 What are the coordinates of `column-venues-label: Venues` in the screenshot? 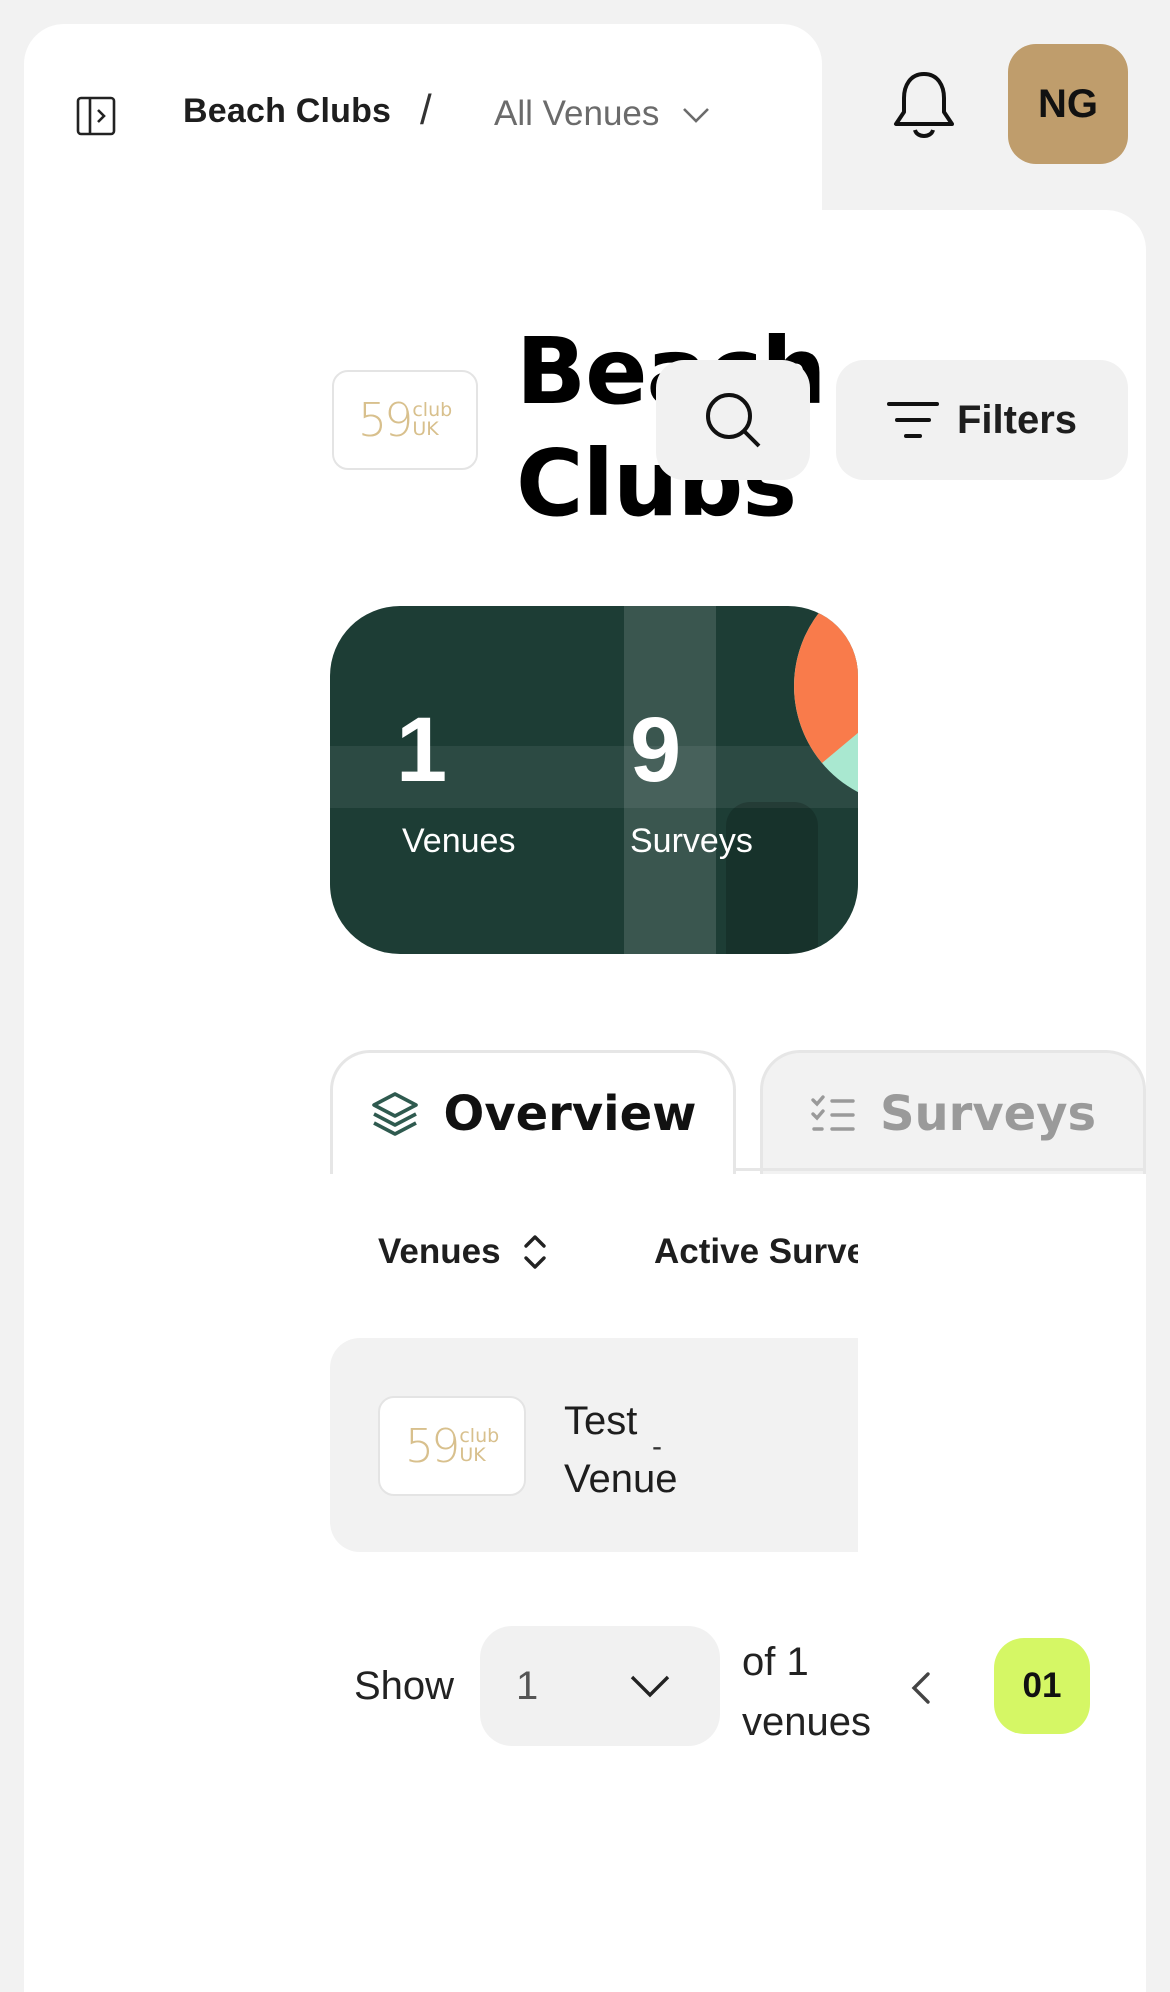 It's located at (439, 1251).